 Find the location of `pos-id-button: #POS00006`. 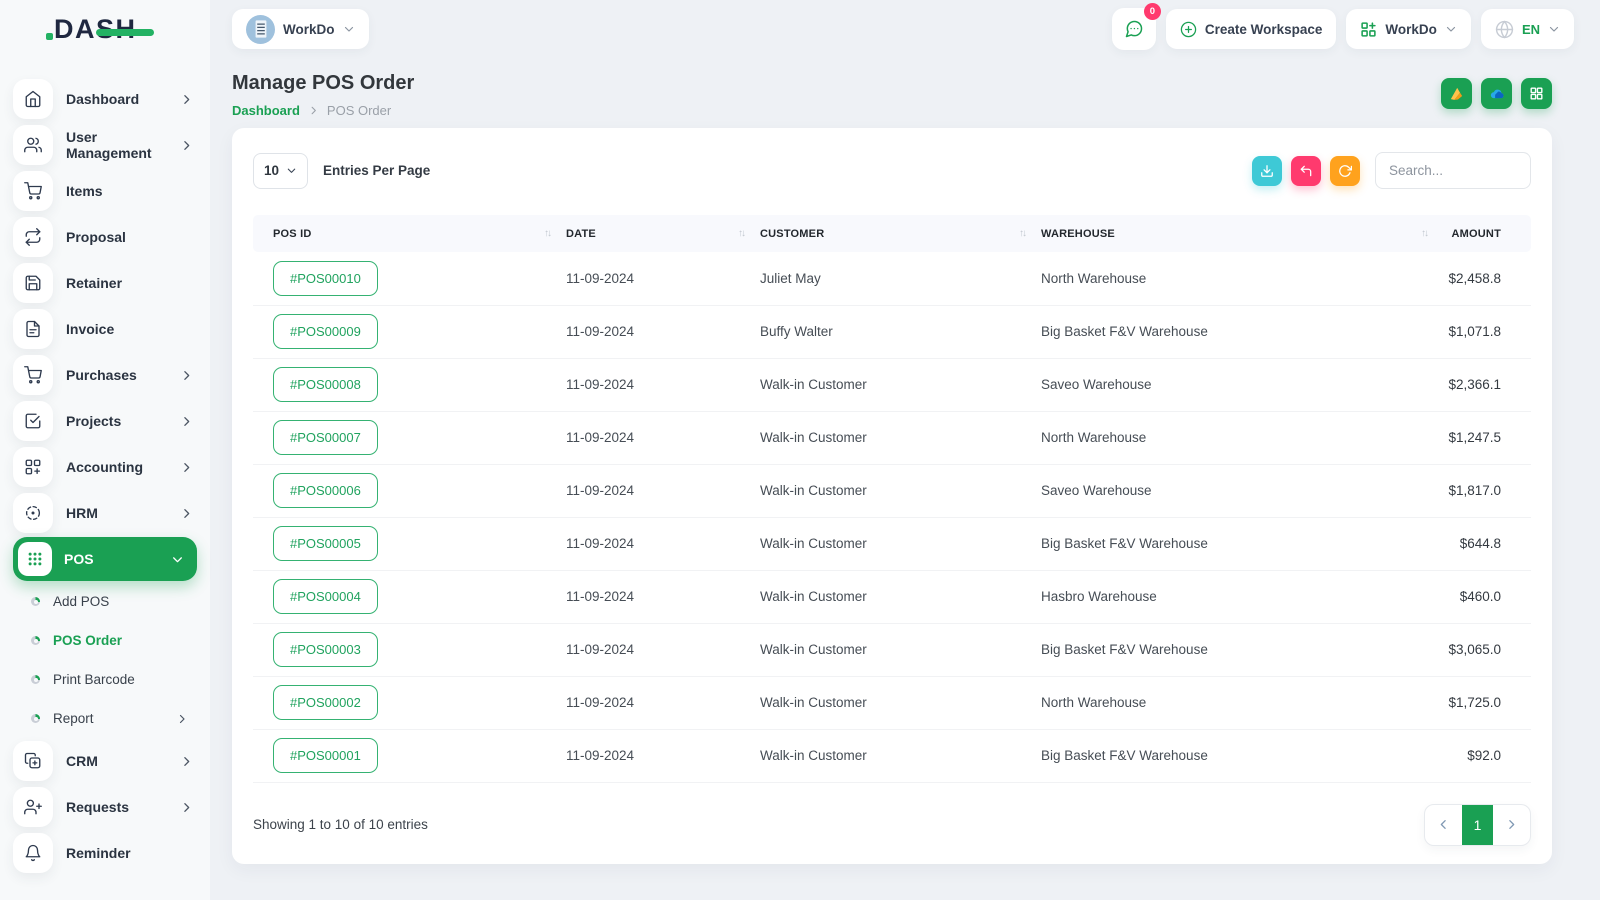

pos-id-button: #POS00006 is located at coordinates (325, 490).